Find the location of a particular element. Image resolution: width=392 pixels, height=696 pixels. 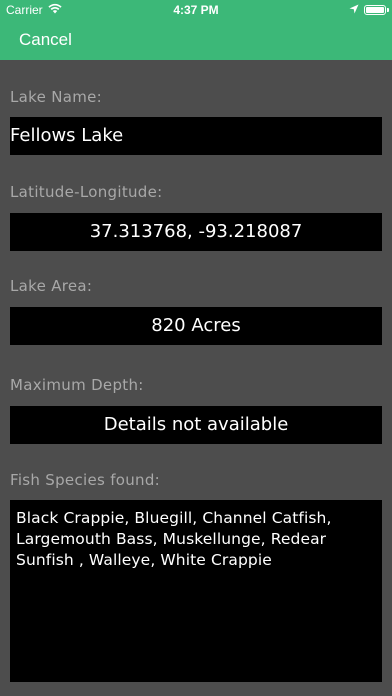

max-depth-label: Maximum Depth: is located at coordinates (77, 385).